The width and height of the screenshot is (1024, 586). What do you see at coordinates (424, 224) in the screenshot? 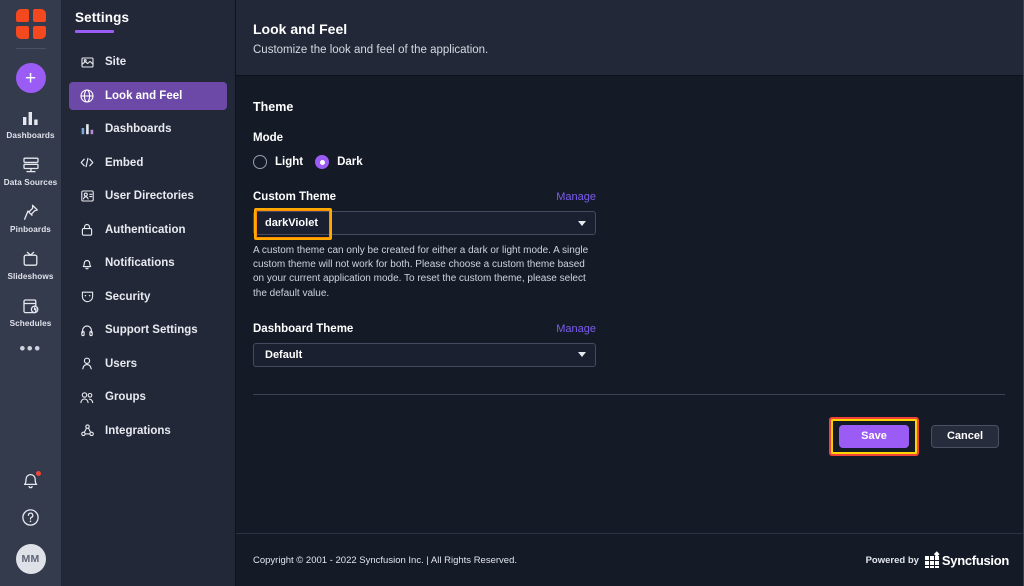
I see `custom-theme-select: darkViolet` at bounding box center [424, 224].